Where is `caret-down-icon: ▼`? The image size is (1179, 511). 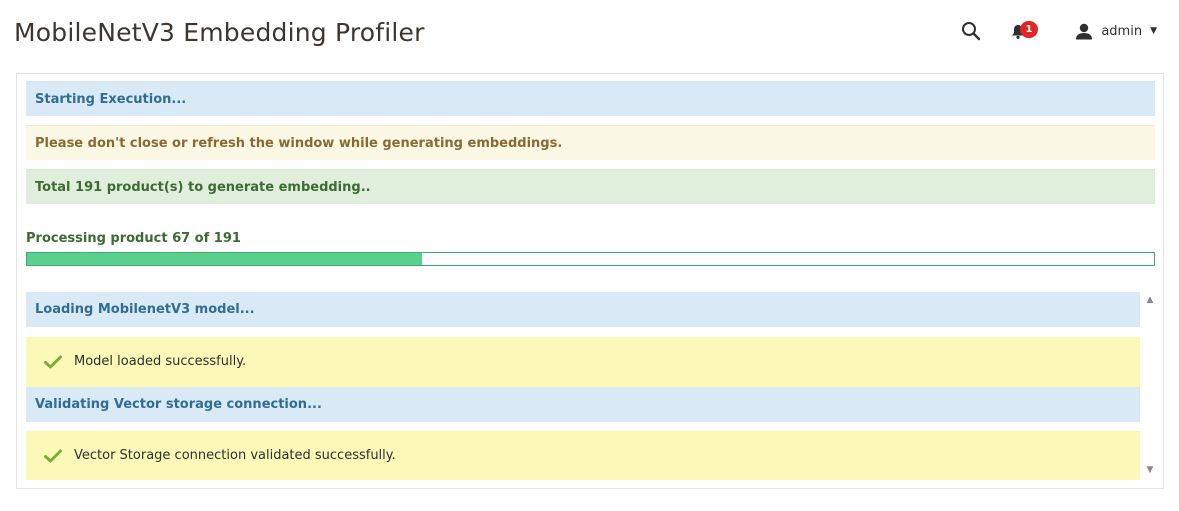 caret-down-icon: ▼ is located at coordinates (1153, 31).